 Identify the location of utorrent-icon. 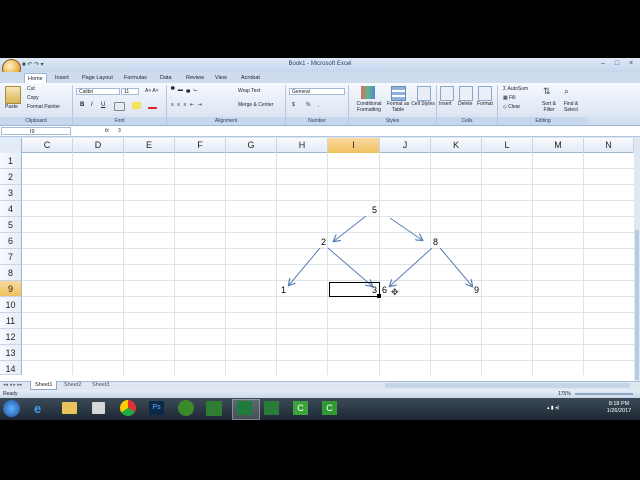
(186, 408).